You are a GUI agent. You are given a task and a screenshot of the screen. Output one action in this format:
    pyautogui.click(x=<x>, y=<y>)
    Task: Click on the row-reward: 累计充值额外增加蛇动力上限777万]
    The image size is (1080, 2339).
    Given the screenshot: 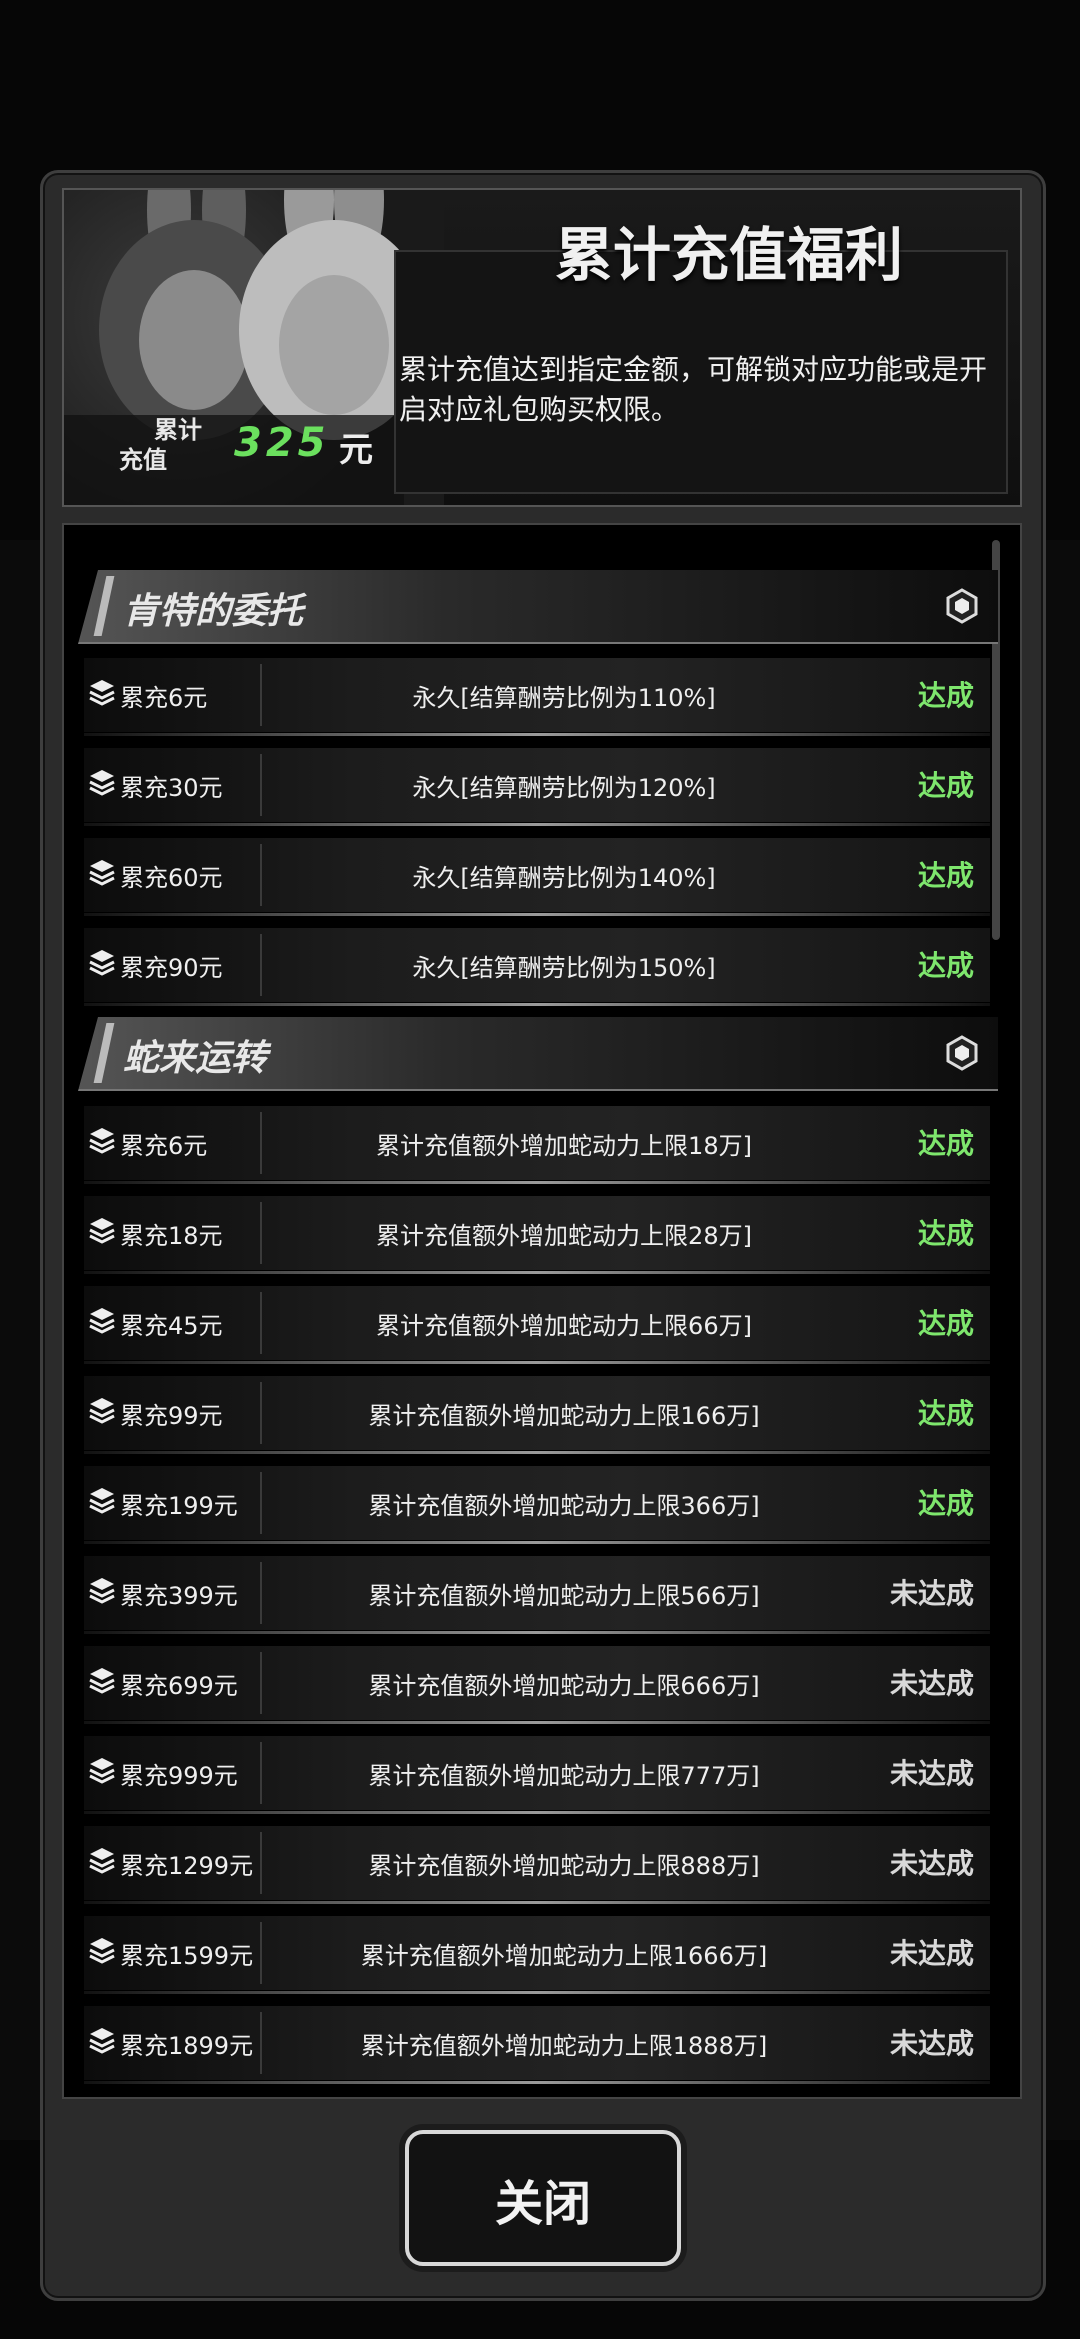 What is the action you would take?
    pyautogui.click(x=564, y=1776)
    